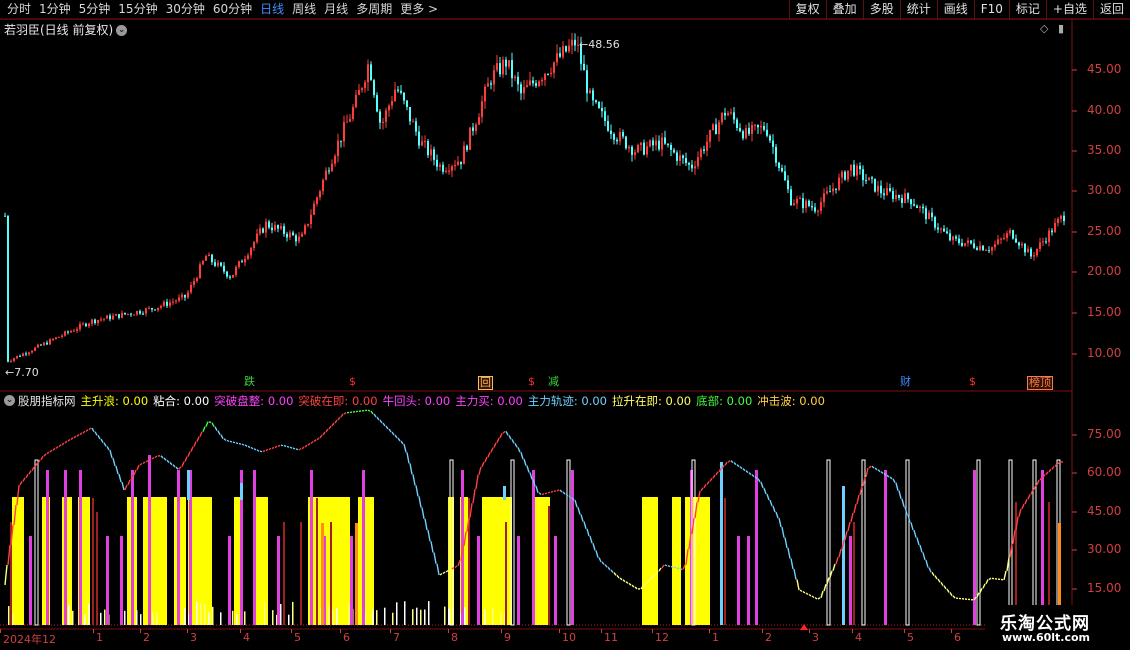  Describe the element at coordinates (1104, 511) in the screenshot. I see `indicator-tick-2: 45.00` at that location.